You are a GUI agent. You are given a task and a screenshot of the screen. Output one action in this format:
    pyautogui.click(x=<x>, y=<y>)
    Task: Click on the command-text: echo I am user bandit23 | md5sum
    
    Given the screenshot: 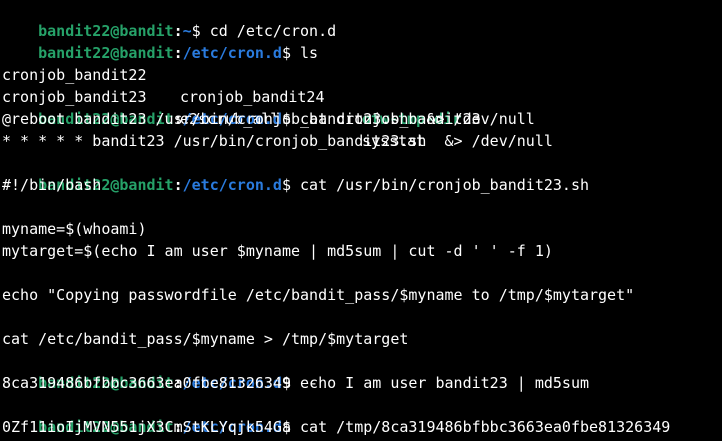 What is the action you would take?
    pyautogui.click(x=445, y=383)
    